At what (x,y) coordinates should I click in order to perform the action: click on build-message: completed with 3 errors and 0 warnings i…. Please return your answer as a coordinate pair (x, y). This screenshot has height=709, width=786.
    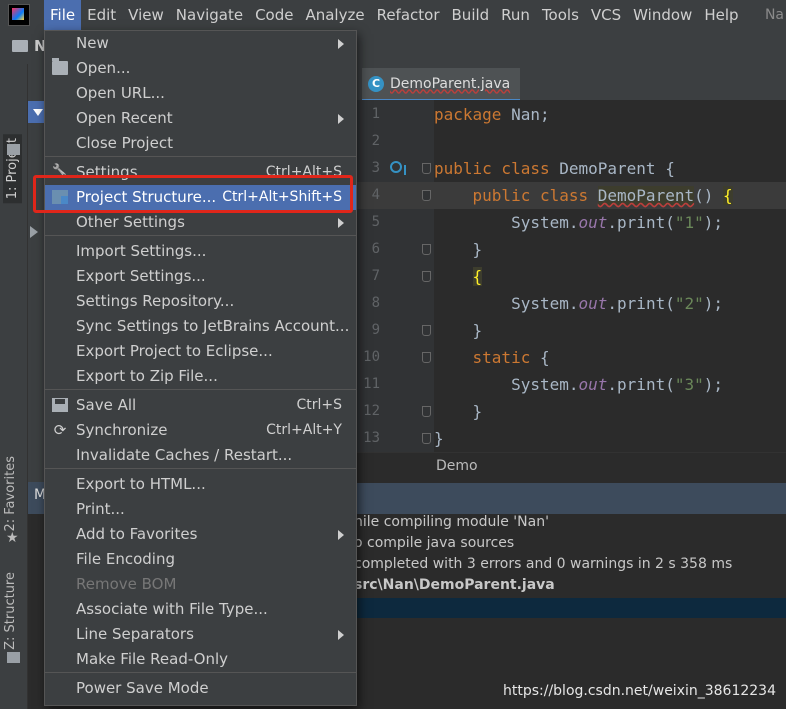
    Looking at the image, I should click on (543, 564).